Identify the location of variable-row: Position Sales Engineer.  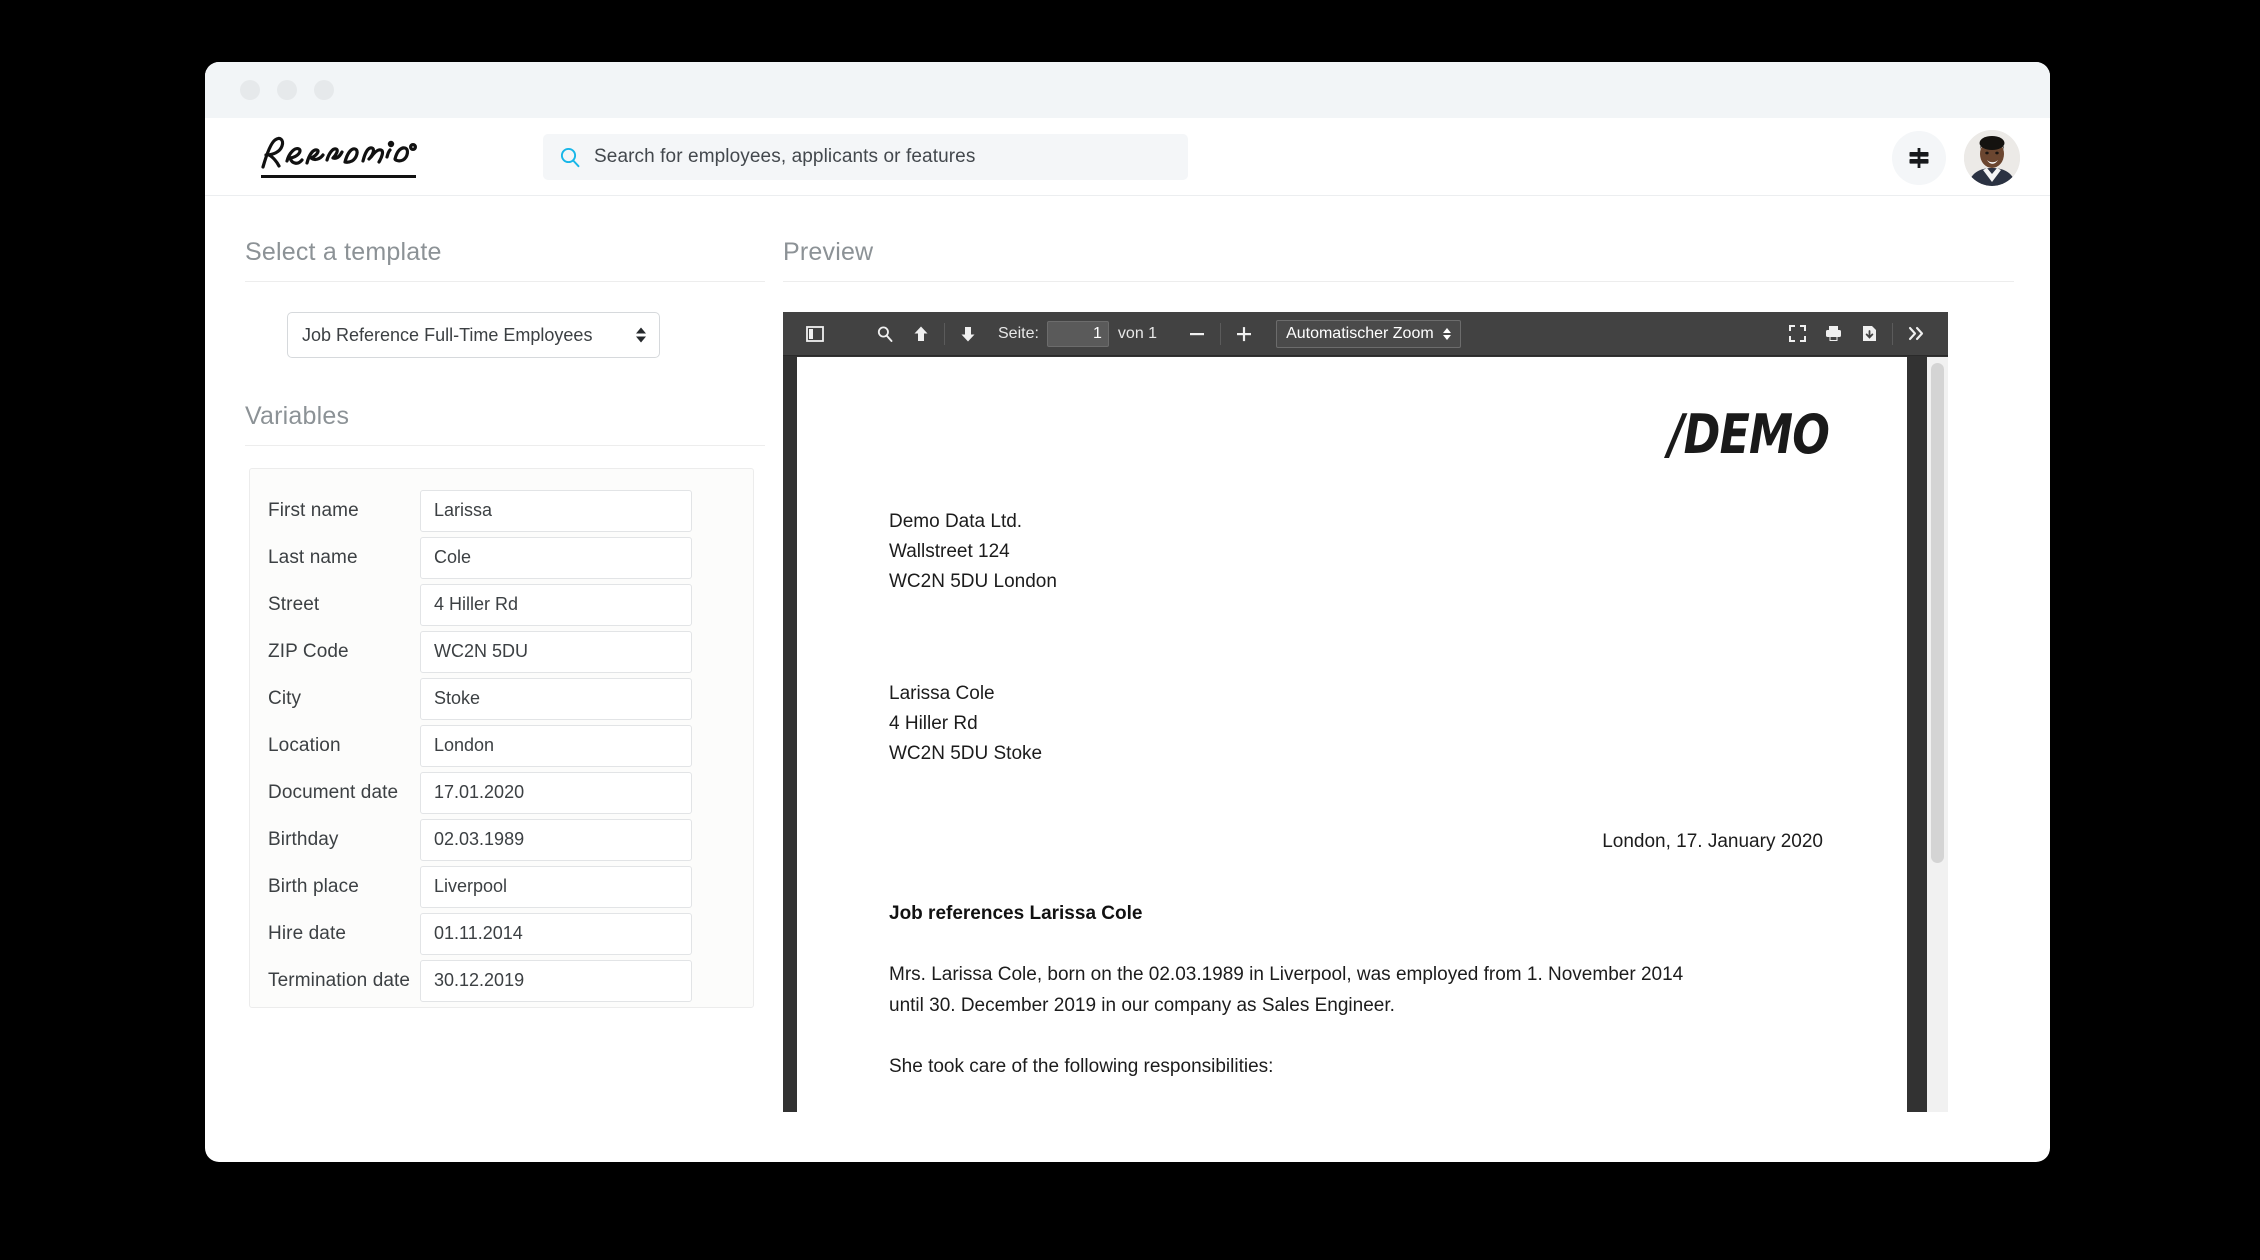
(501, 1005).